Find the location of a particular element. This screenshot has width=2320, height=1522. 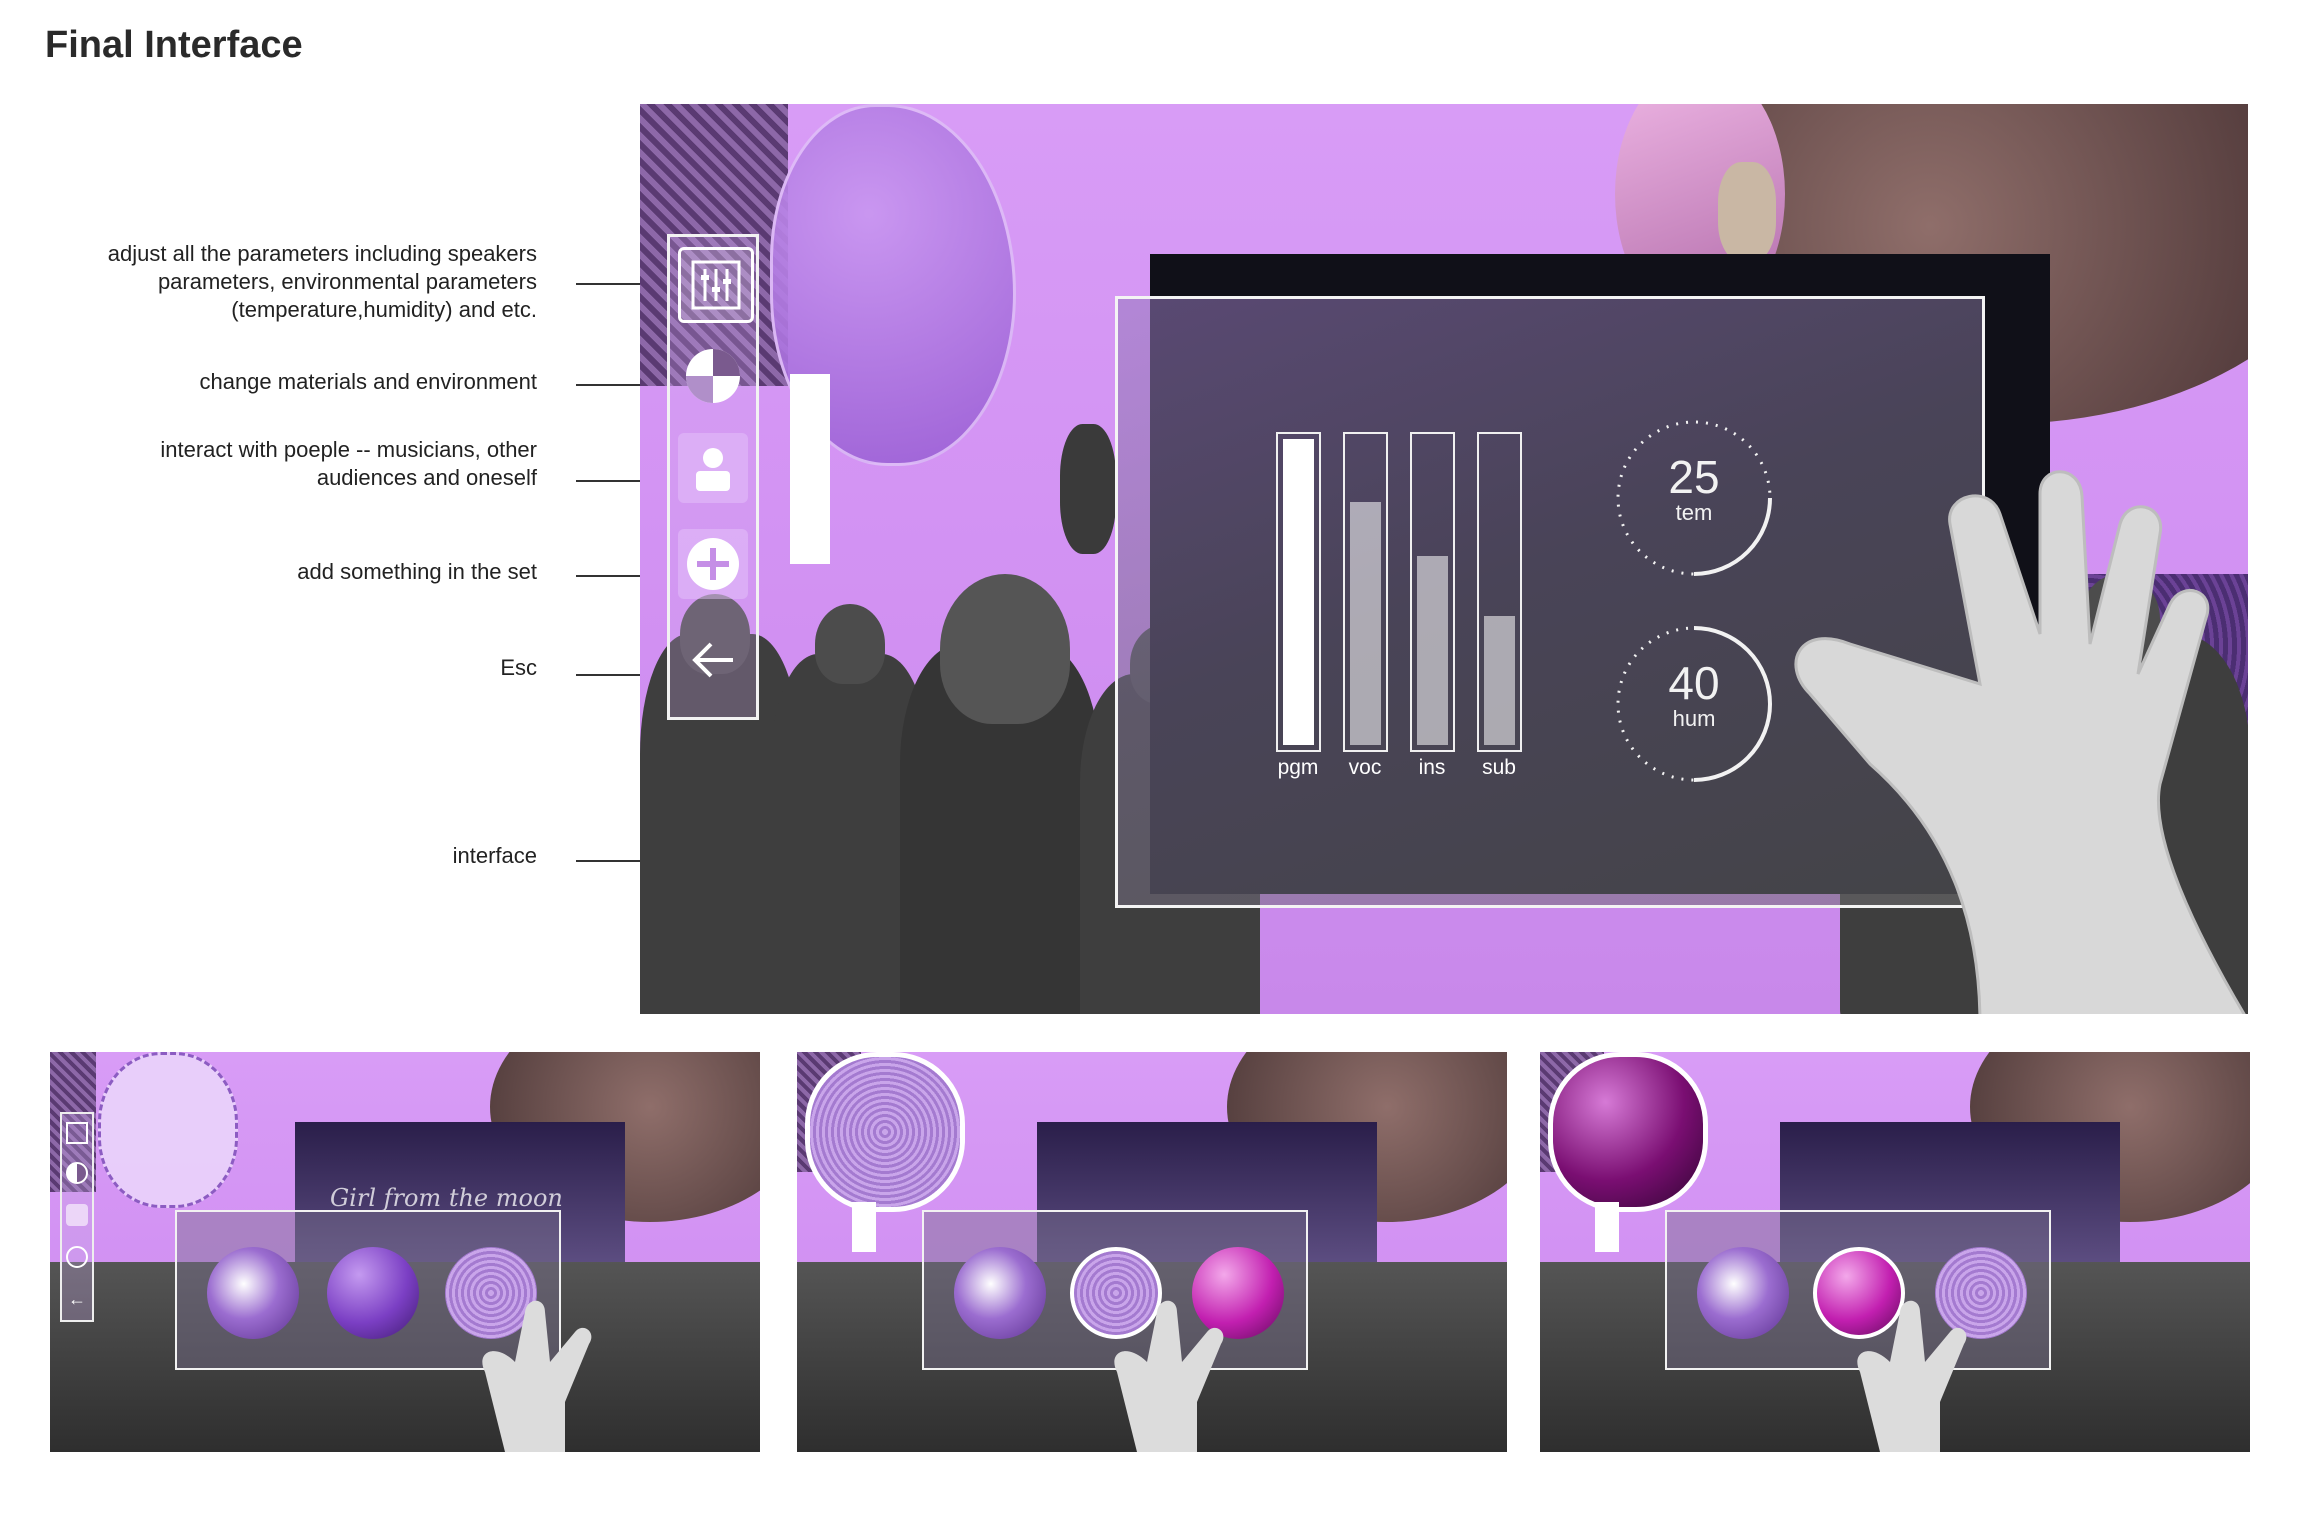

channel-label: ins is located at coordinates (1432, 767).